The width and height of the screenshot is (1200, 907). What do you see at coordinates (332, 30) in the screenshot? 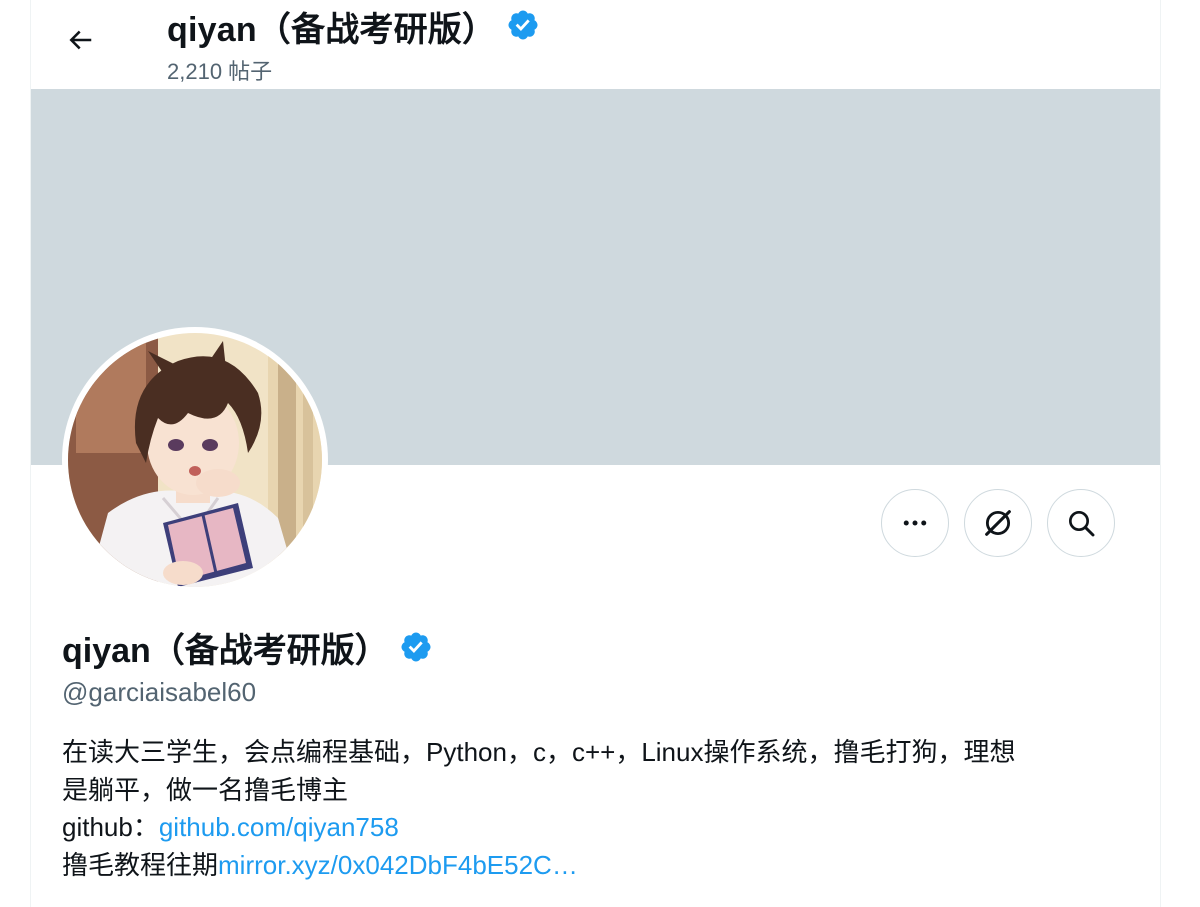
I see `header-name: qiyan（备战考研版）` at bounding box center [332, 30].